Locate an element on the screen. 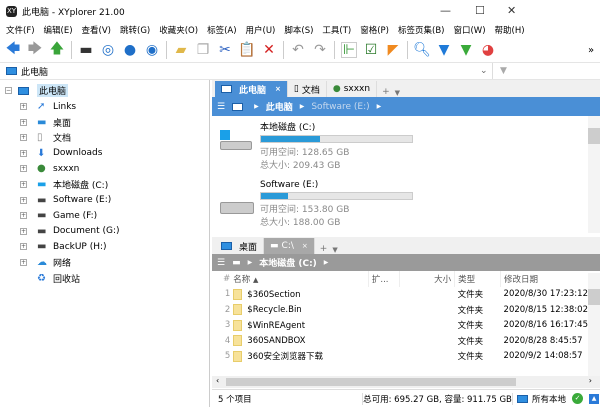 The height and width of the screenshot is (407, 600). location-filter: 所有本地 is located at coordinates (539, 398).